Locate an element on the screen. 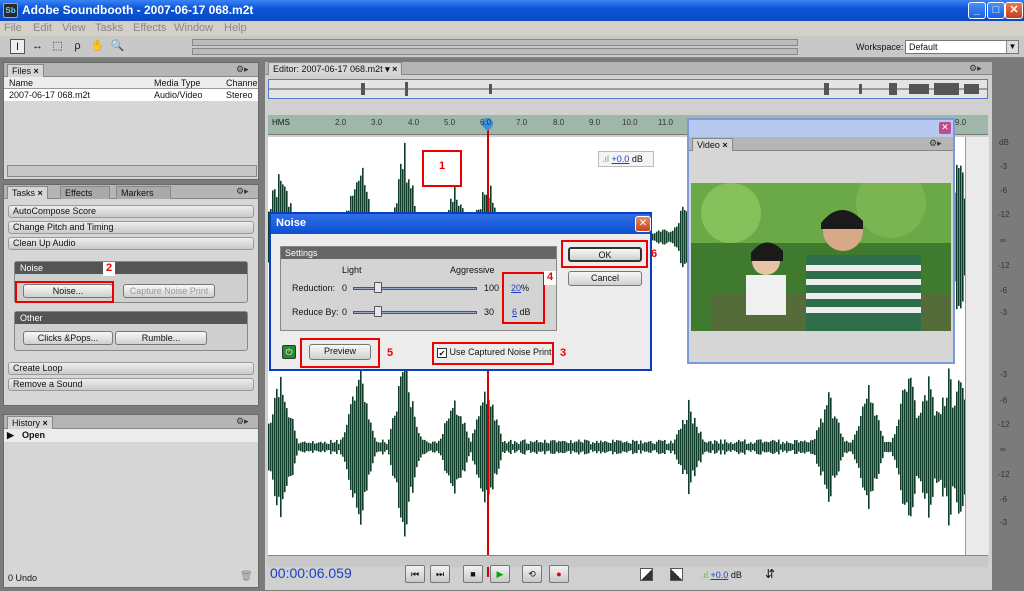 The image size is (1024, 591). col-name: Name is located at coordinates (21, 83).